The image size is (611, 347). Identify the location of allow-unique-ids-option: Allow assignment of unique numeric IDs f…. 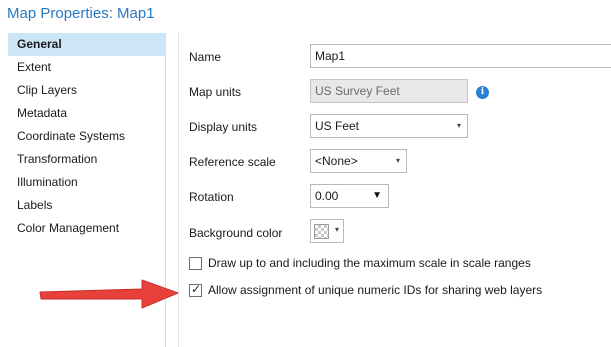
(399, 290).